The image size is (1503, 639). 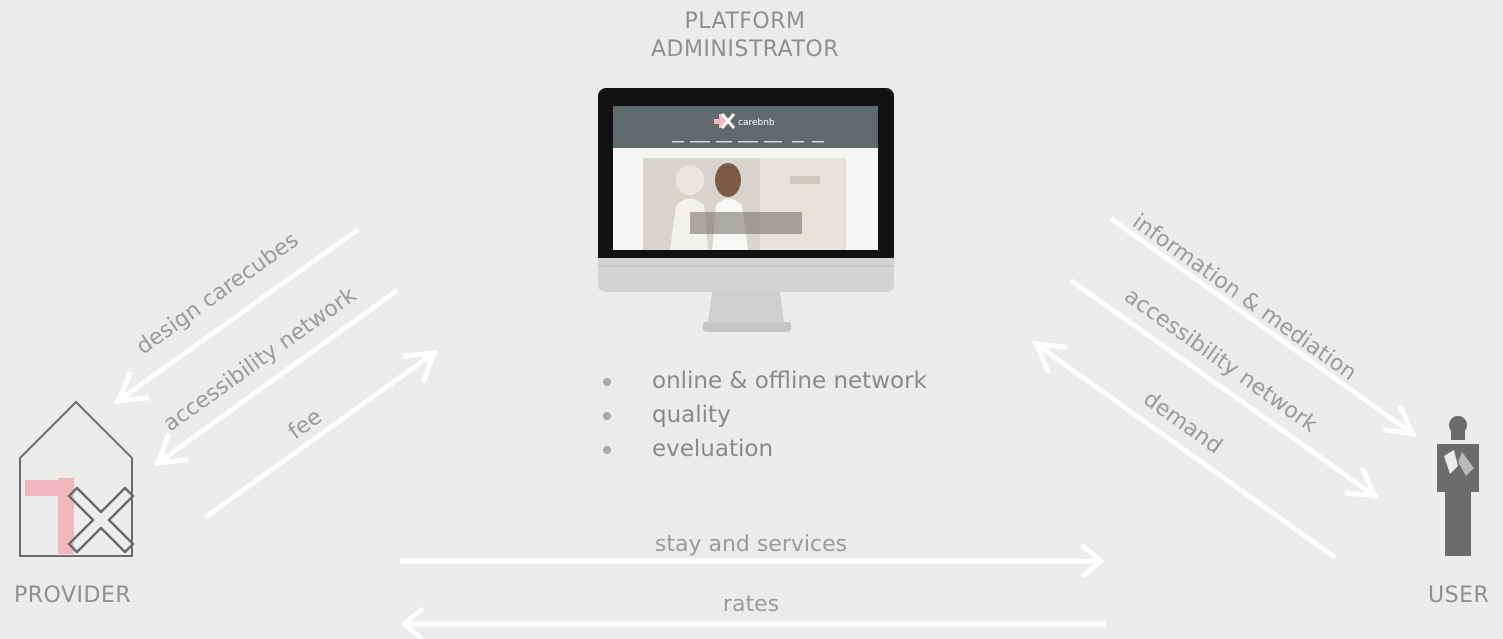 I want to click on feature-item: quality, so click(x=763, y=415).